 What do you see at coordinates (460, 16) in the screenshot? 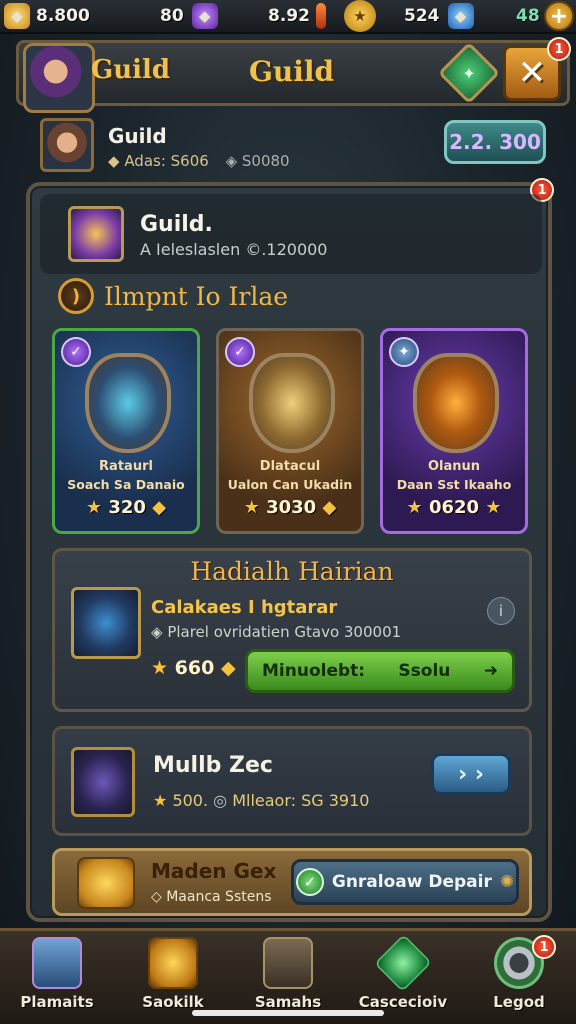
I see `blue-gem-icon: ◆` at bounding box center [460, 16].